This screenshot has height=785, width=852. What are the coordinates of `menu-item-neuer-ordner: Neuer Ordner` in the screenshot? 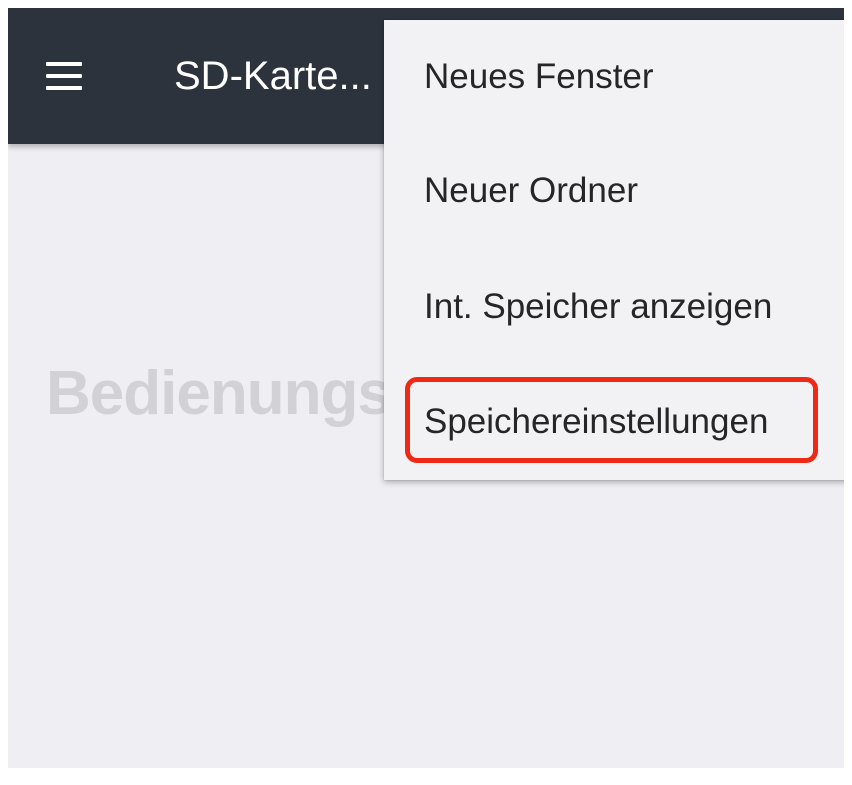 It's located at (614, 191).